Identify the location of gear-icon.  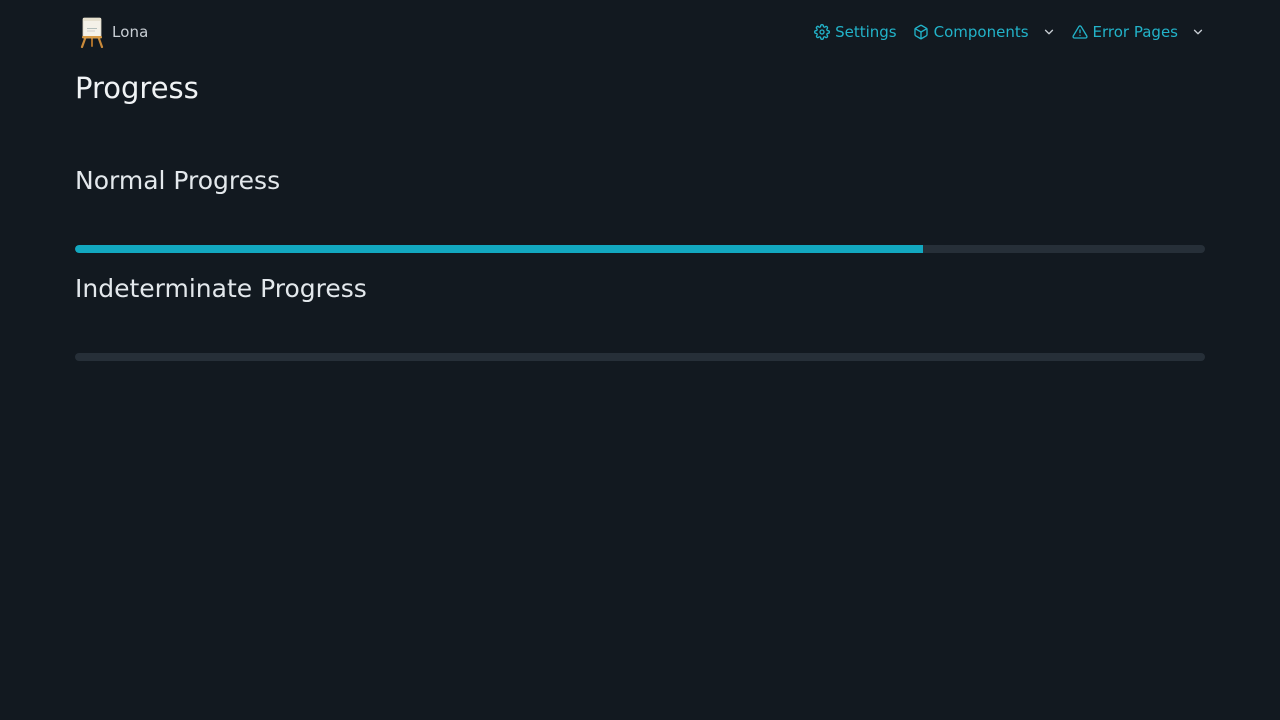
(822, 32).